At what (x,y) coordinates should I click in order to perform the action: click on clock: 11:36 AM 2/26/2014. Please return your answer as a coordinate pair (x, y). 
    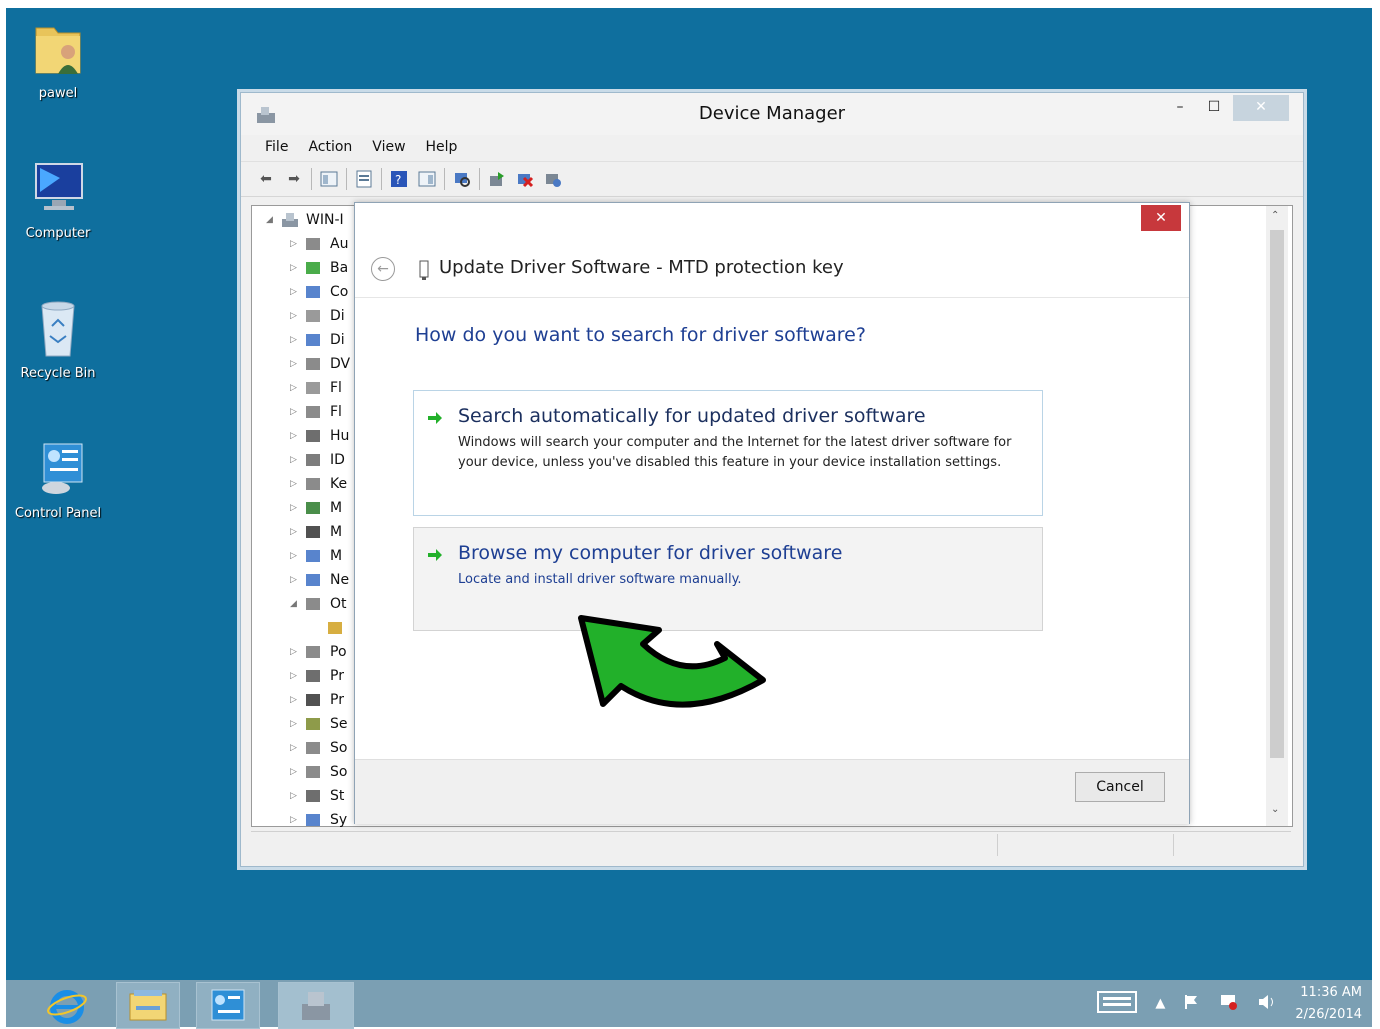
    Looking at the image, I should click on (1328, 1004).